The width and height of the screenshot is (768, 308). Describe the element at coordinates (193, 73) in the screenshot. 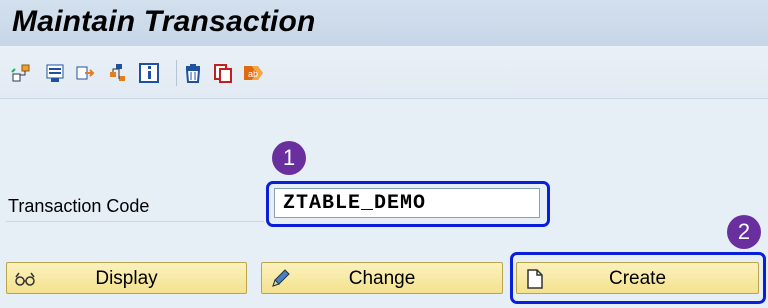

I see `delete-icon` at that location.